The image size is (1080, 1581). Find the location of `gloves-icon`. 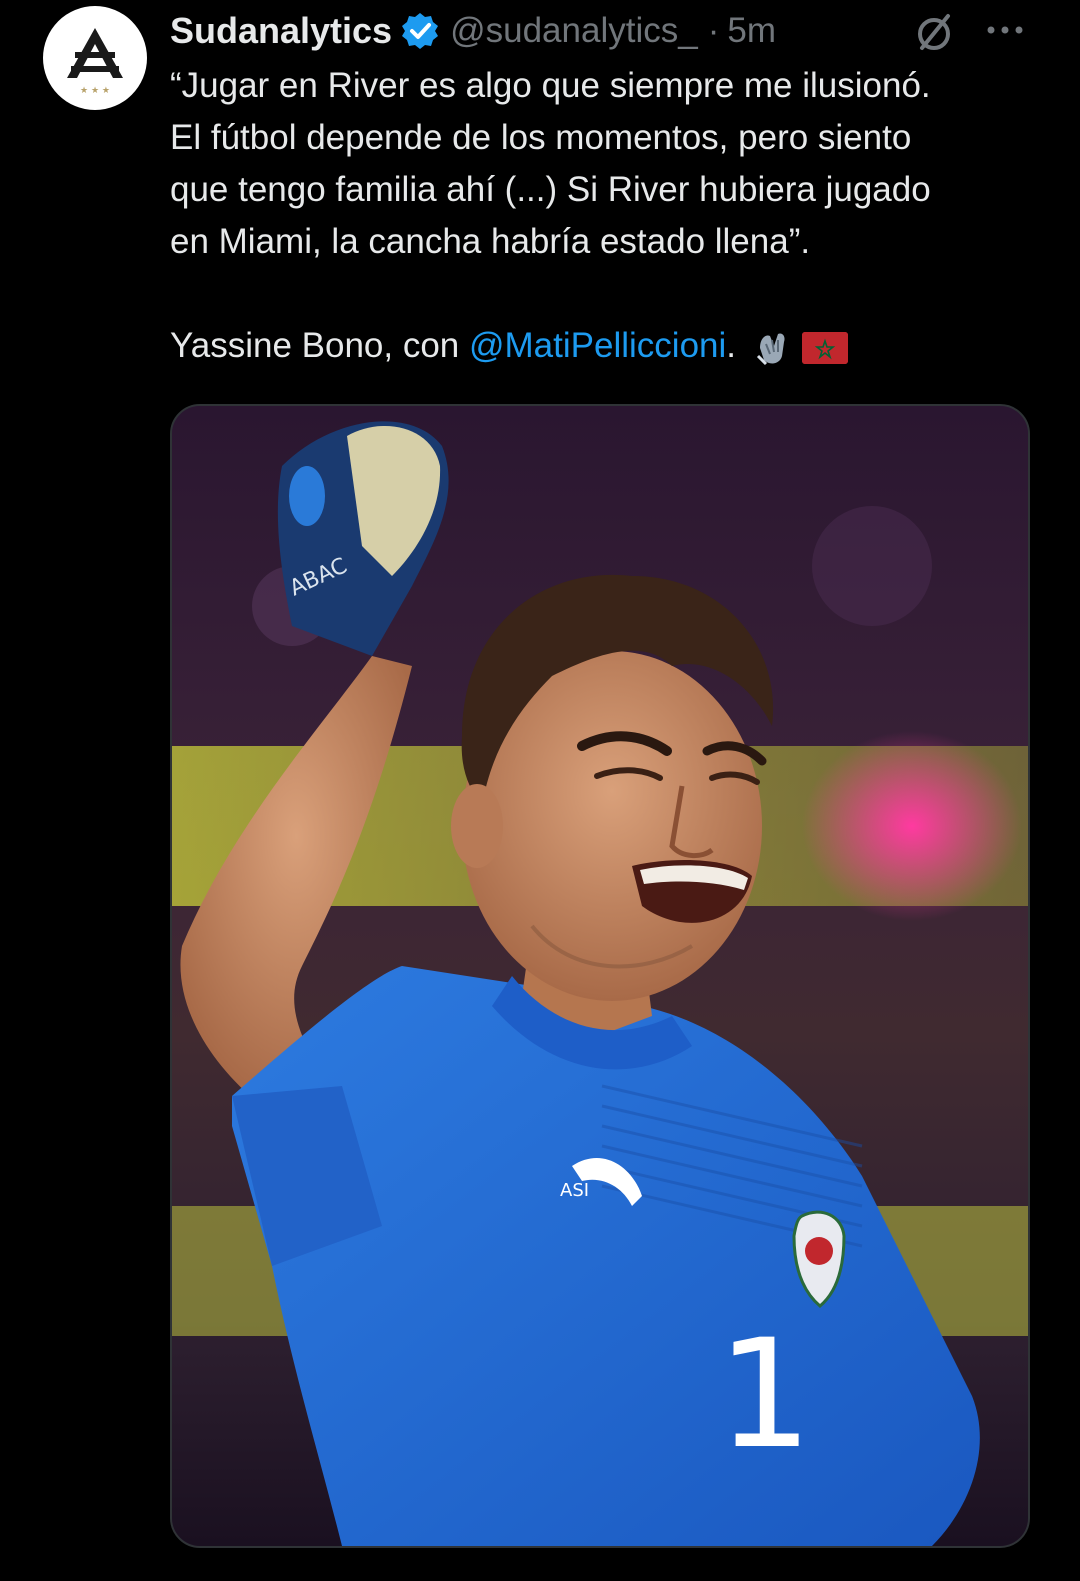

gloves-icon is located at coordinates (770, 349).